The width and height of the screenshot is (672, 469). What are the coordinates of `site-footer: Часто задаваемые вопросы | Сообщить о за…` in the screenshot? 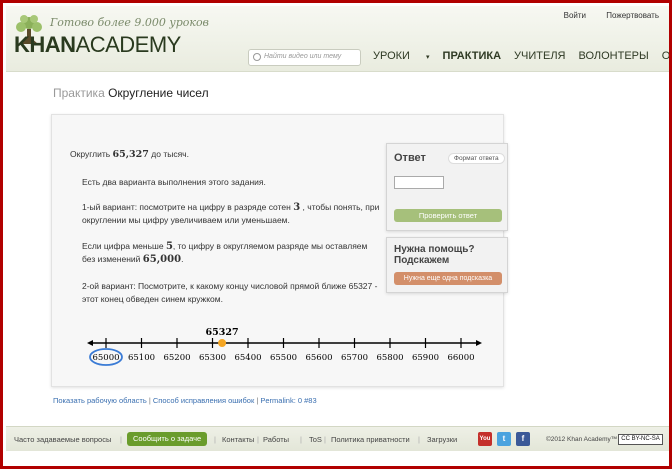 It's located at (337, 438).